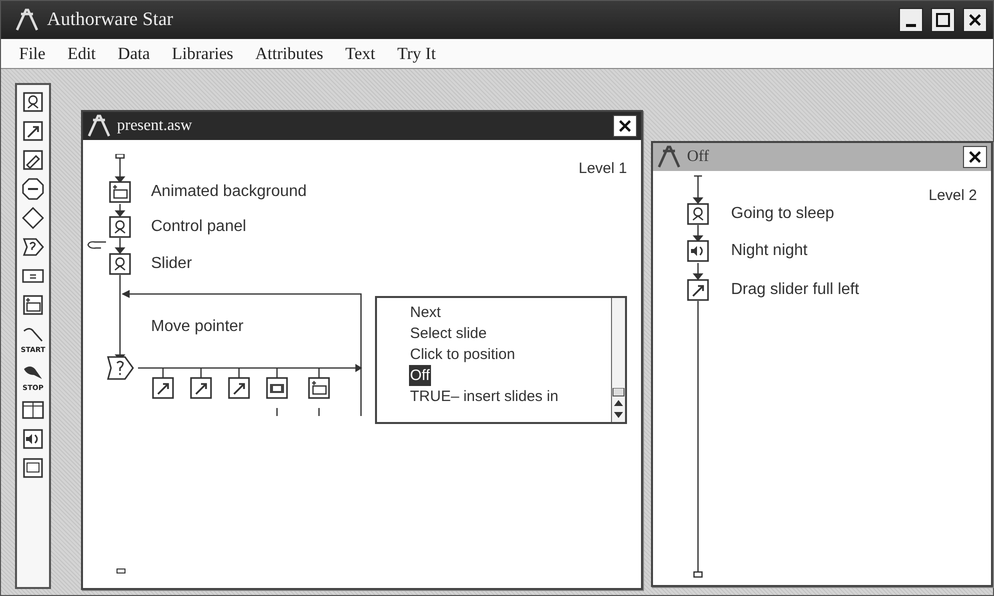 The image size is (994, 596). I want to click on minimize-icon, so click(911, 25).